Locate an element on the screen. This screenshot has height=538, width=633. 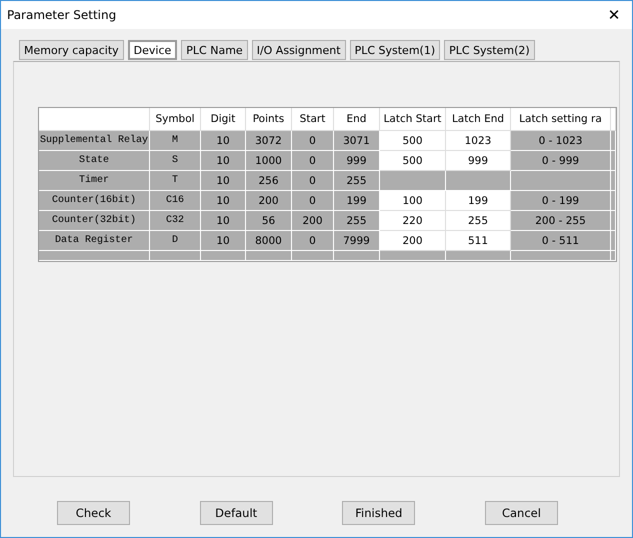
row-header: Timer is located at coordinates (94, 181).